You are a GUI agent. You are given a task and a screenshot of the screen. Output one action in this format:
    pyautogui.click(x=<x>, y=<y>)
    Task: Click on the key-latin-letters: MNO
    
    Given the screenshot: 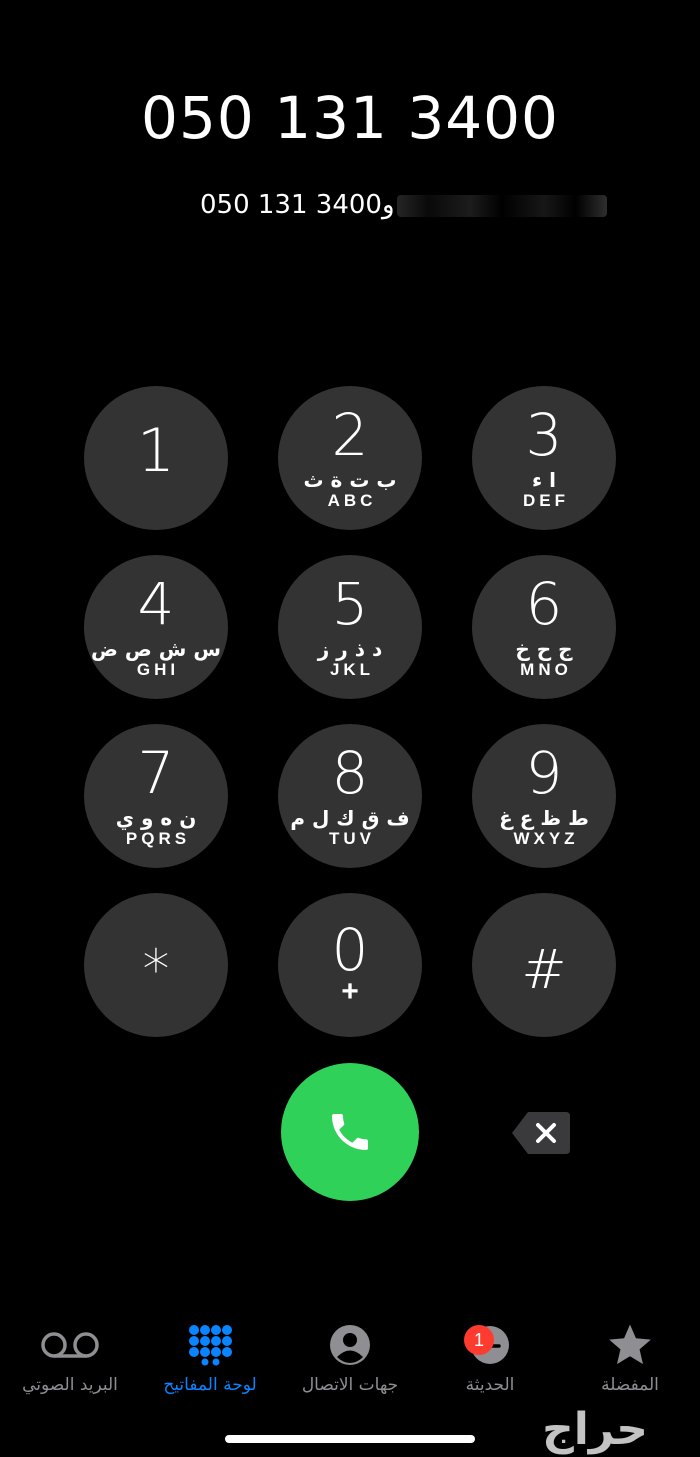 What is the action you would take?
    pyautogui.click(x=546, y=669)
    